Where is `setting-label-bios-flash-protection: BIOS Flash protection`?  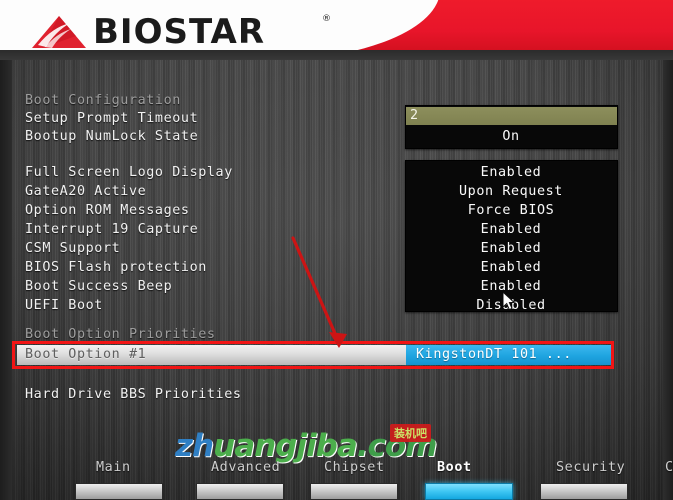
setting-label-bios-flash-protection: BIOS Flash protection is located at coordinates (116, 267).